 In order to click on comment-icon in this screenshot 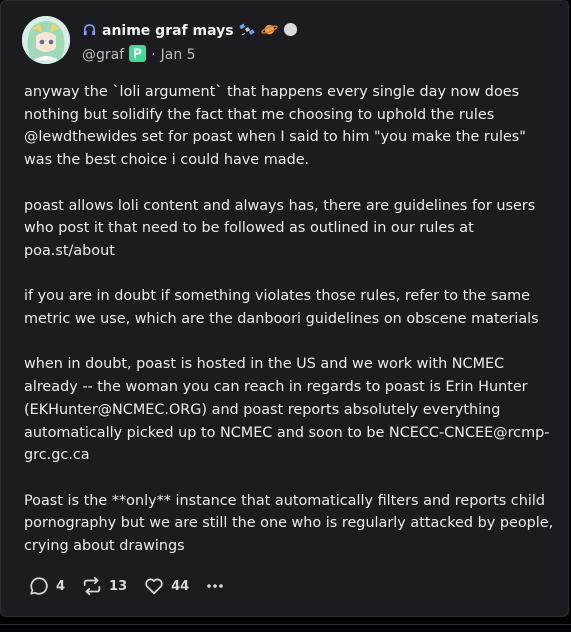, I will do `click(39, 586)`.